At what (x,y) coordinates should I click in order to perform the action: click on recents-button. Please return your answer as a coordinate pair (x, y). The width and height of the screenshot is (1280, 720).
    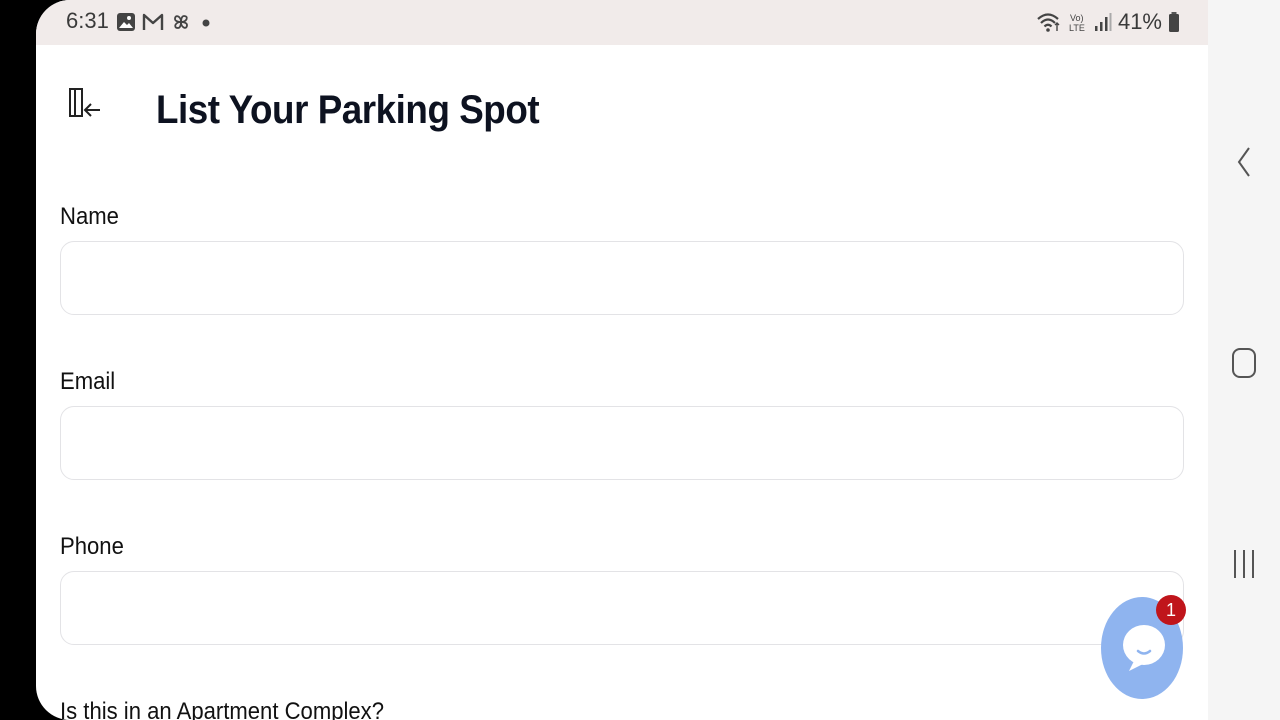
    Looking at the image, I should click on (1244, 564).